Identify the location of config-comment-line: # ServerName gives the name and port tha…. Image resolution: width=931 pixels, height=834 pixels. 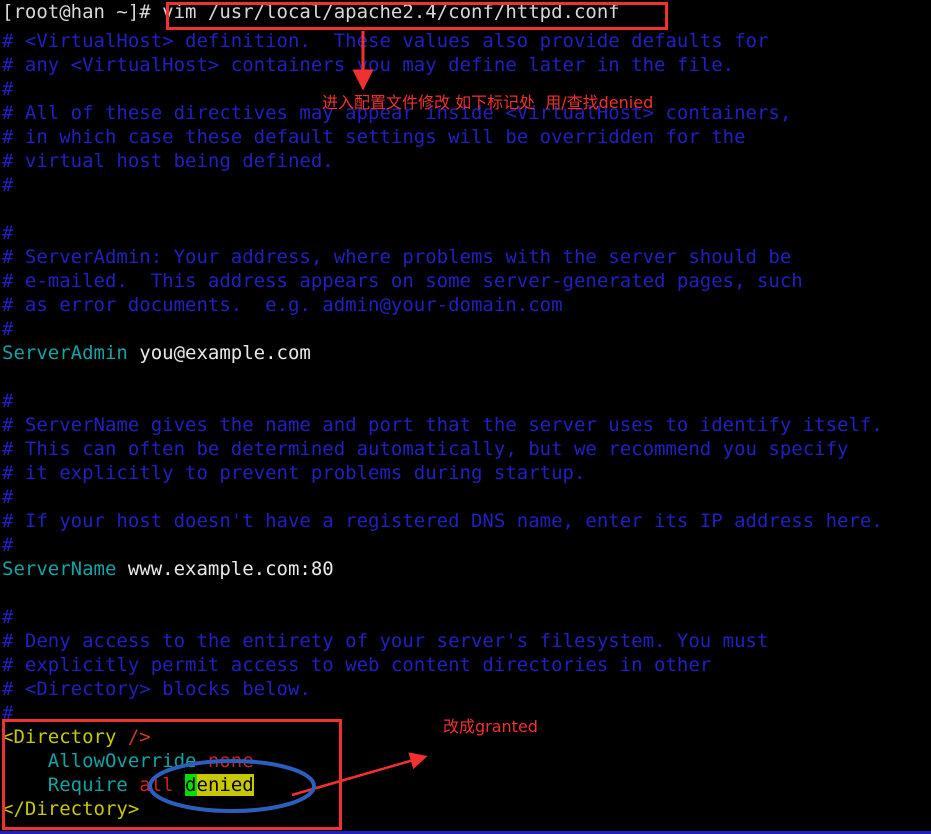
(442, 425).